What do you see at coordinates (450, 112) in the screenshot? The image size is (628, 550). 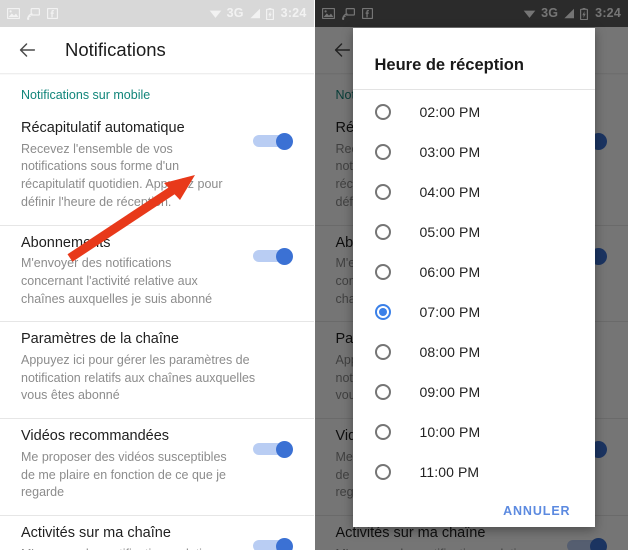 I see `radio-option-label: 02:00 PM` at bounding box center [450, 112].